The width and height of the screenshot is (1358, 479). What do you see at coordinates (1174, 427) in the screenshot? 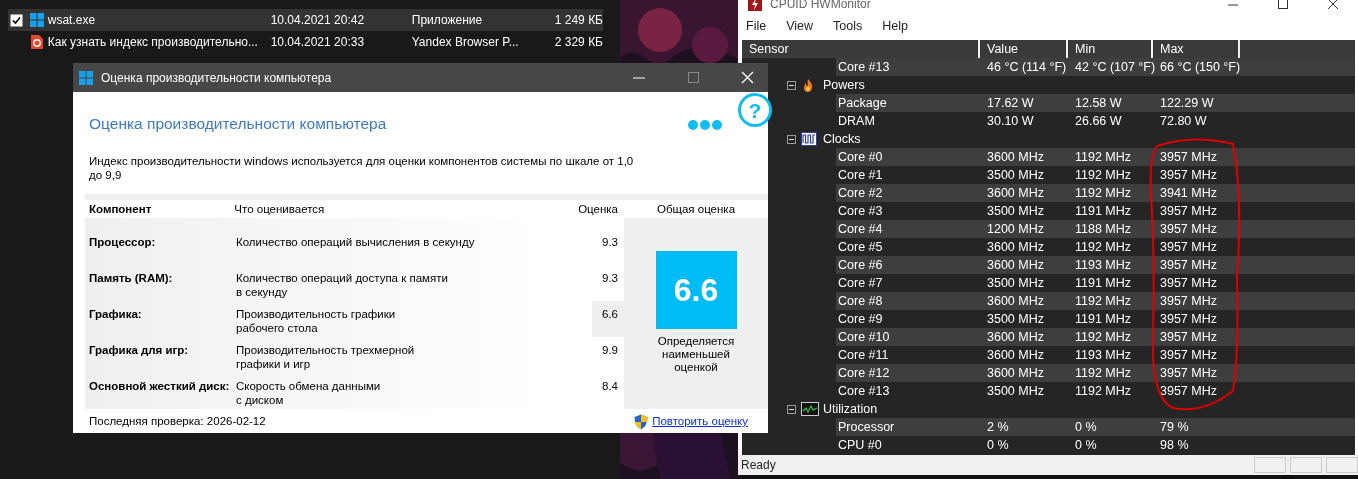
I see `sensor-max: 79 %` at bounding box center [1174, 427].